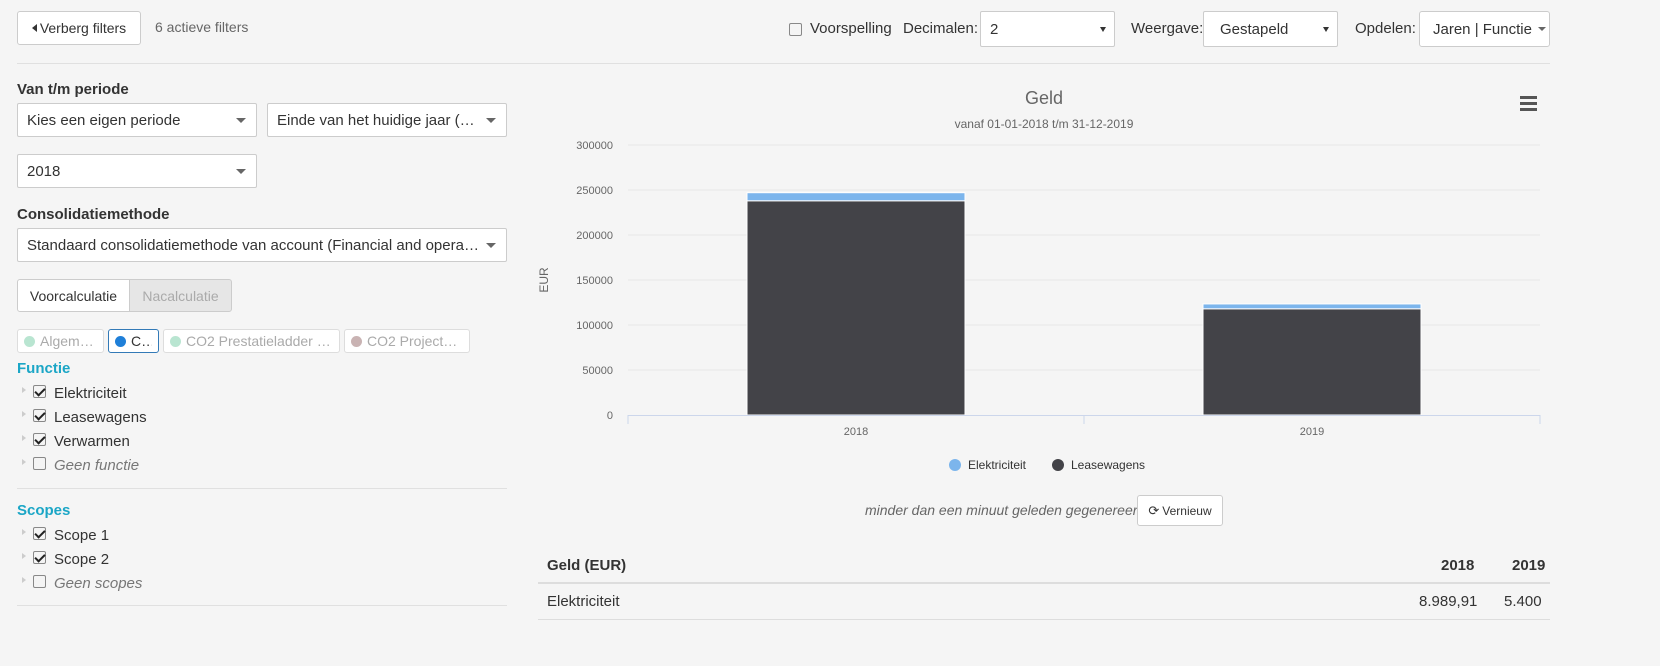 Image resolution: width=1660 pixels, height=666 pixels. I want to click on year-select: 2018, so click(137, 171).